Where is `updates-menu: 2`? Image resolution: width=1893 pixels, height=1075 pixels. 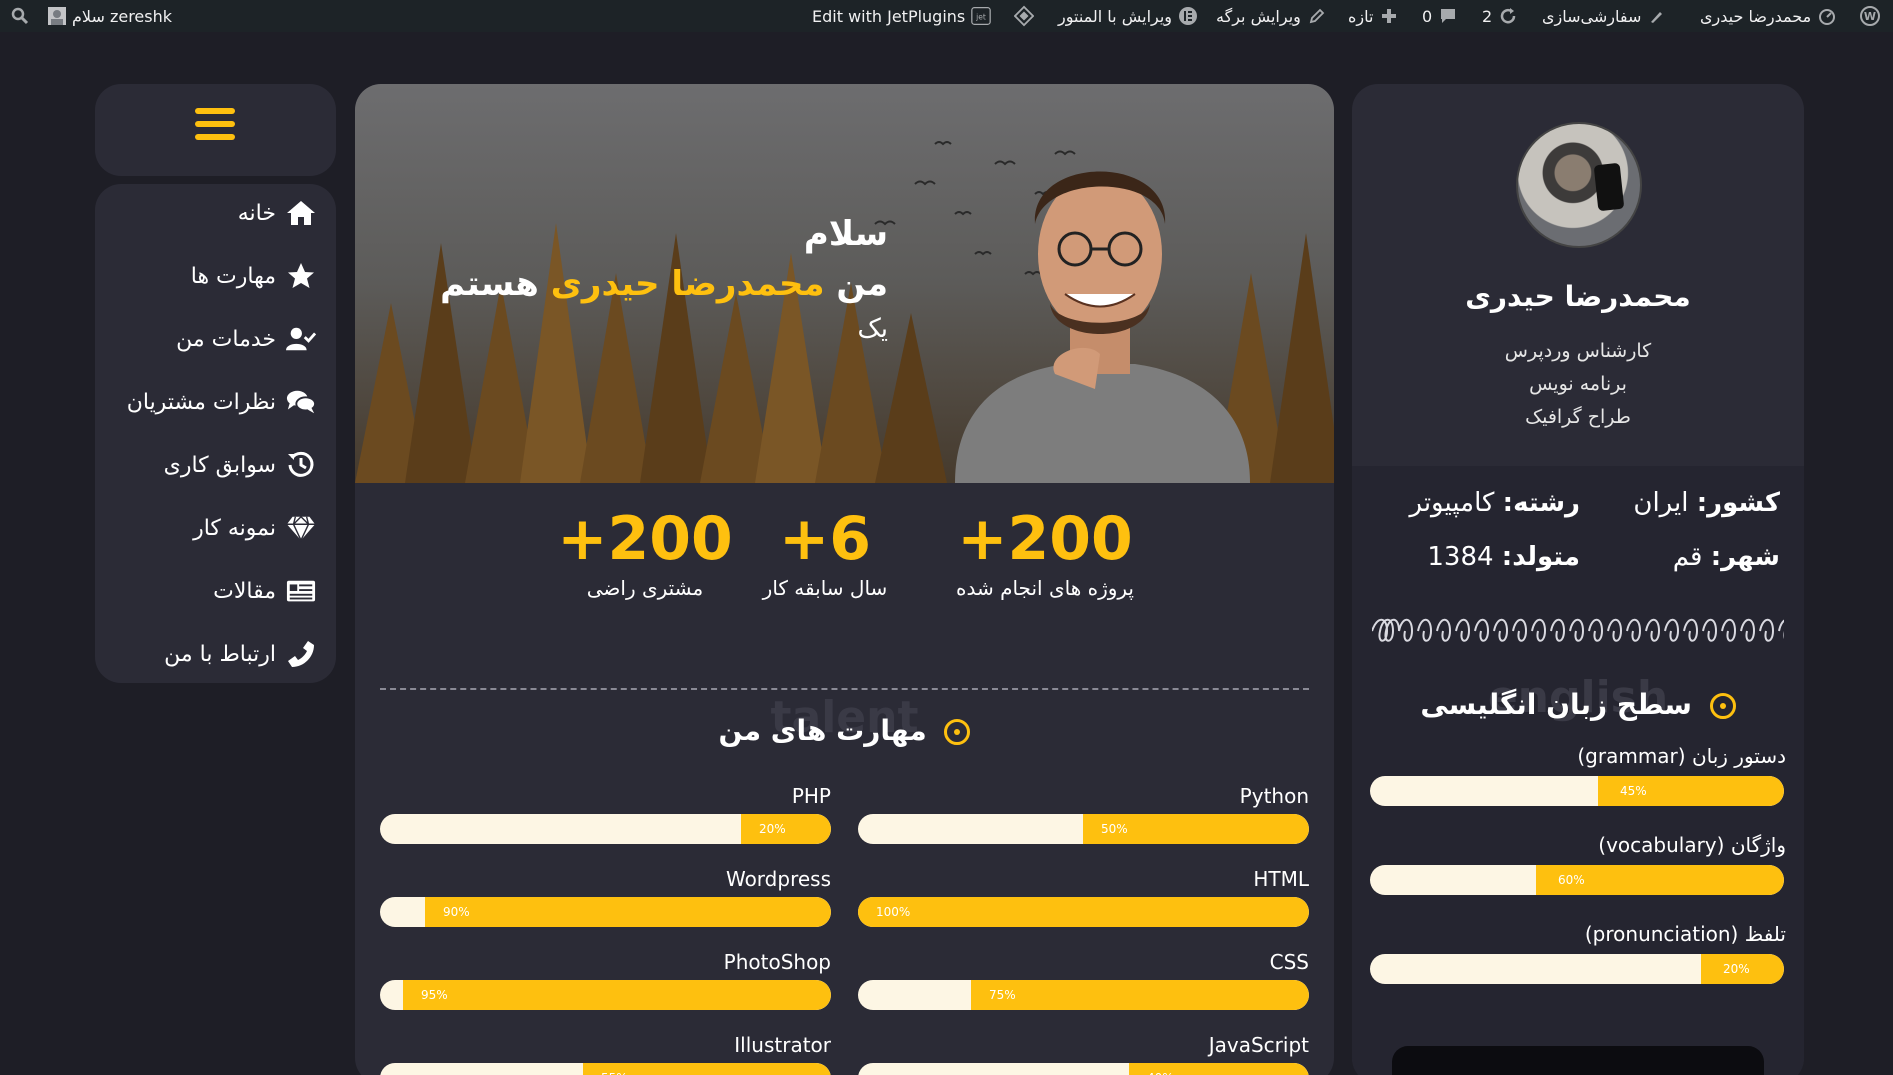
updates-menu: 2 is located at coordinates (1500, 16).